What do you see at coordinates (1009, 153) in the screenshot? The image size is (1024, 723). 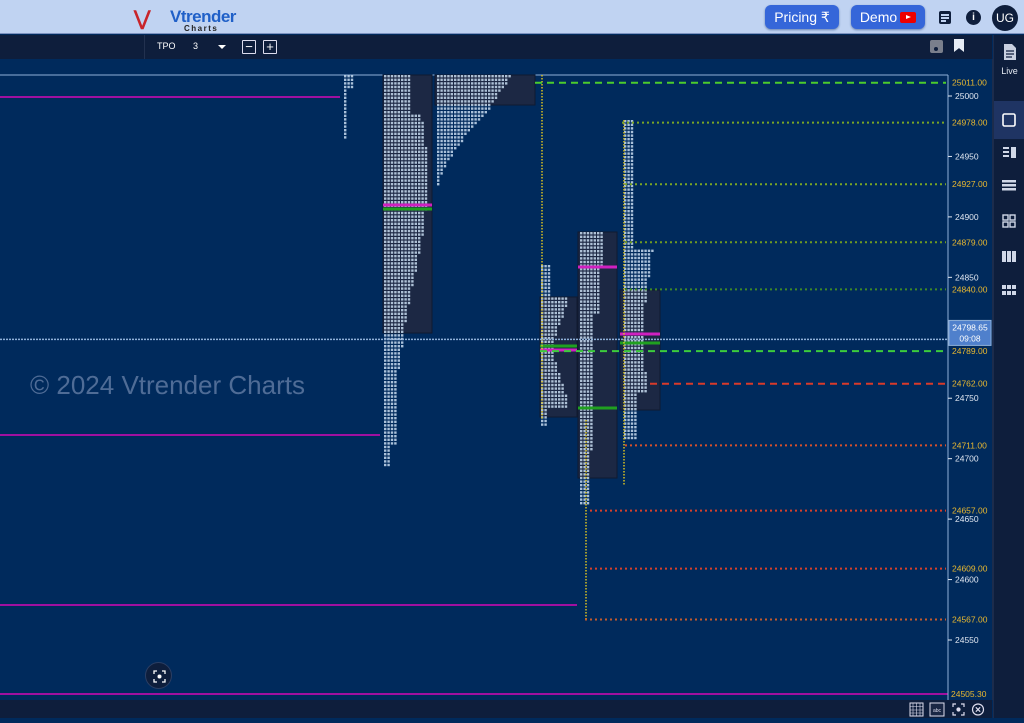 I see `sidebar-item-split-view` at bounding box center [1009, 153].